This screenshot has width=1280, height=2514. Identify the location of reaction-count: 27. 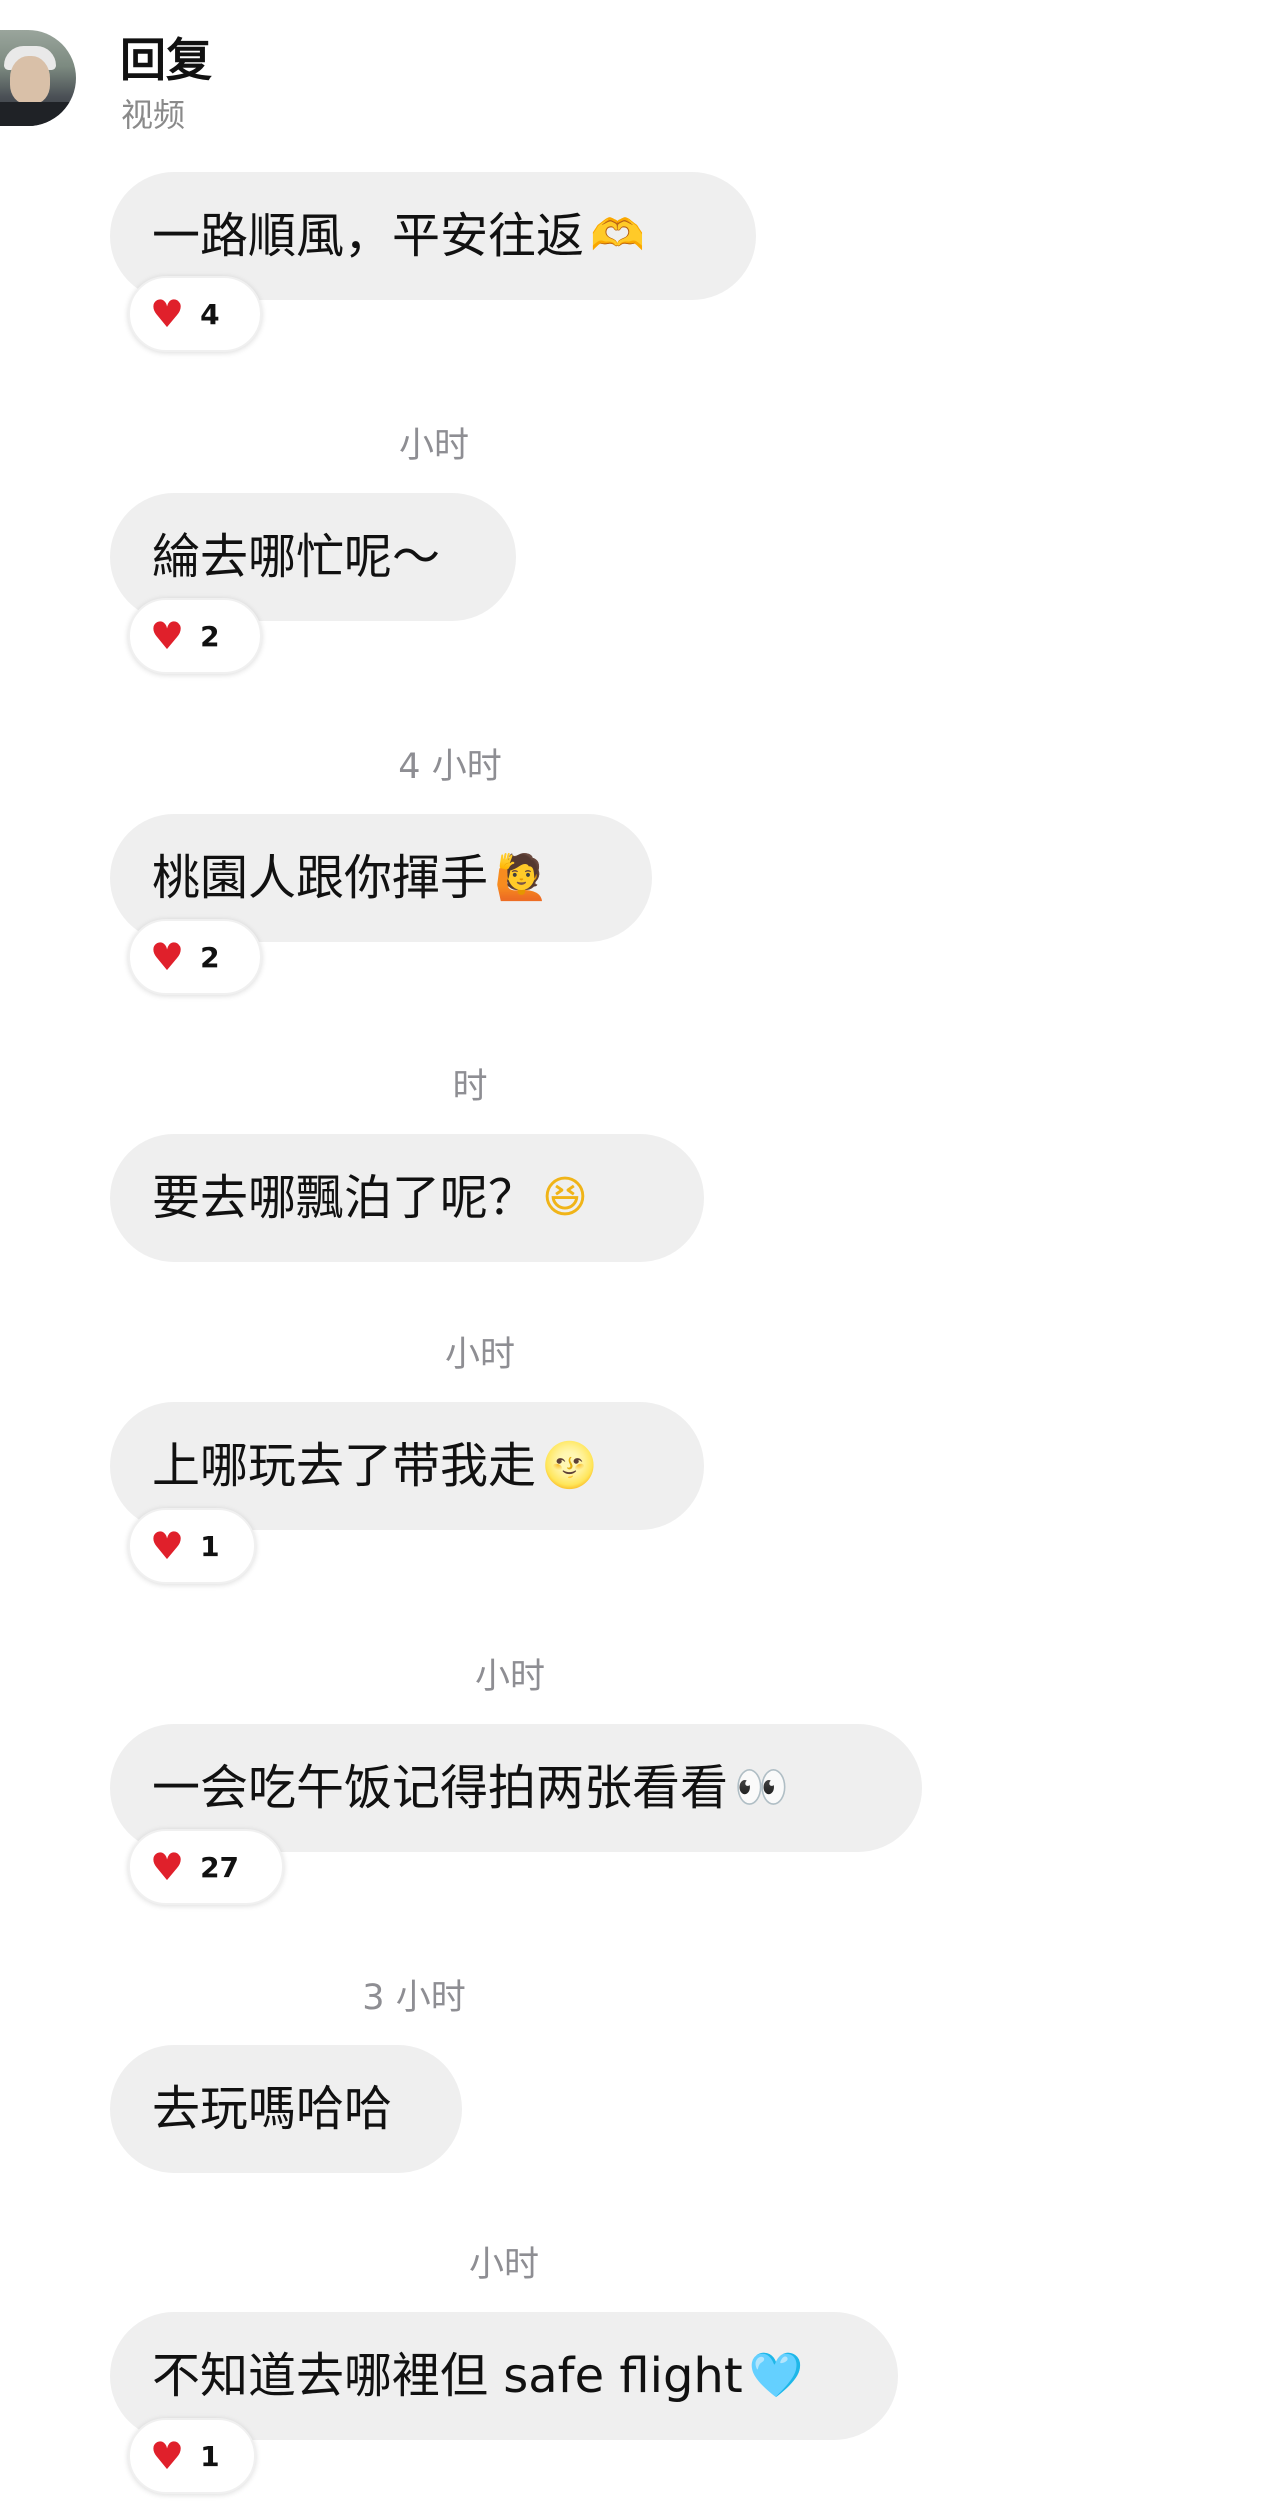
(220, 1867).